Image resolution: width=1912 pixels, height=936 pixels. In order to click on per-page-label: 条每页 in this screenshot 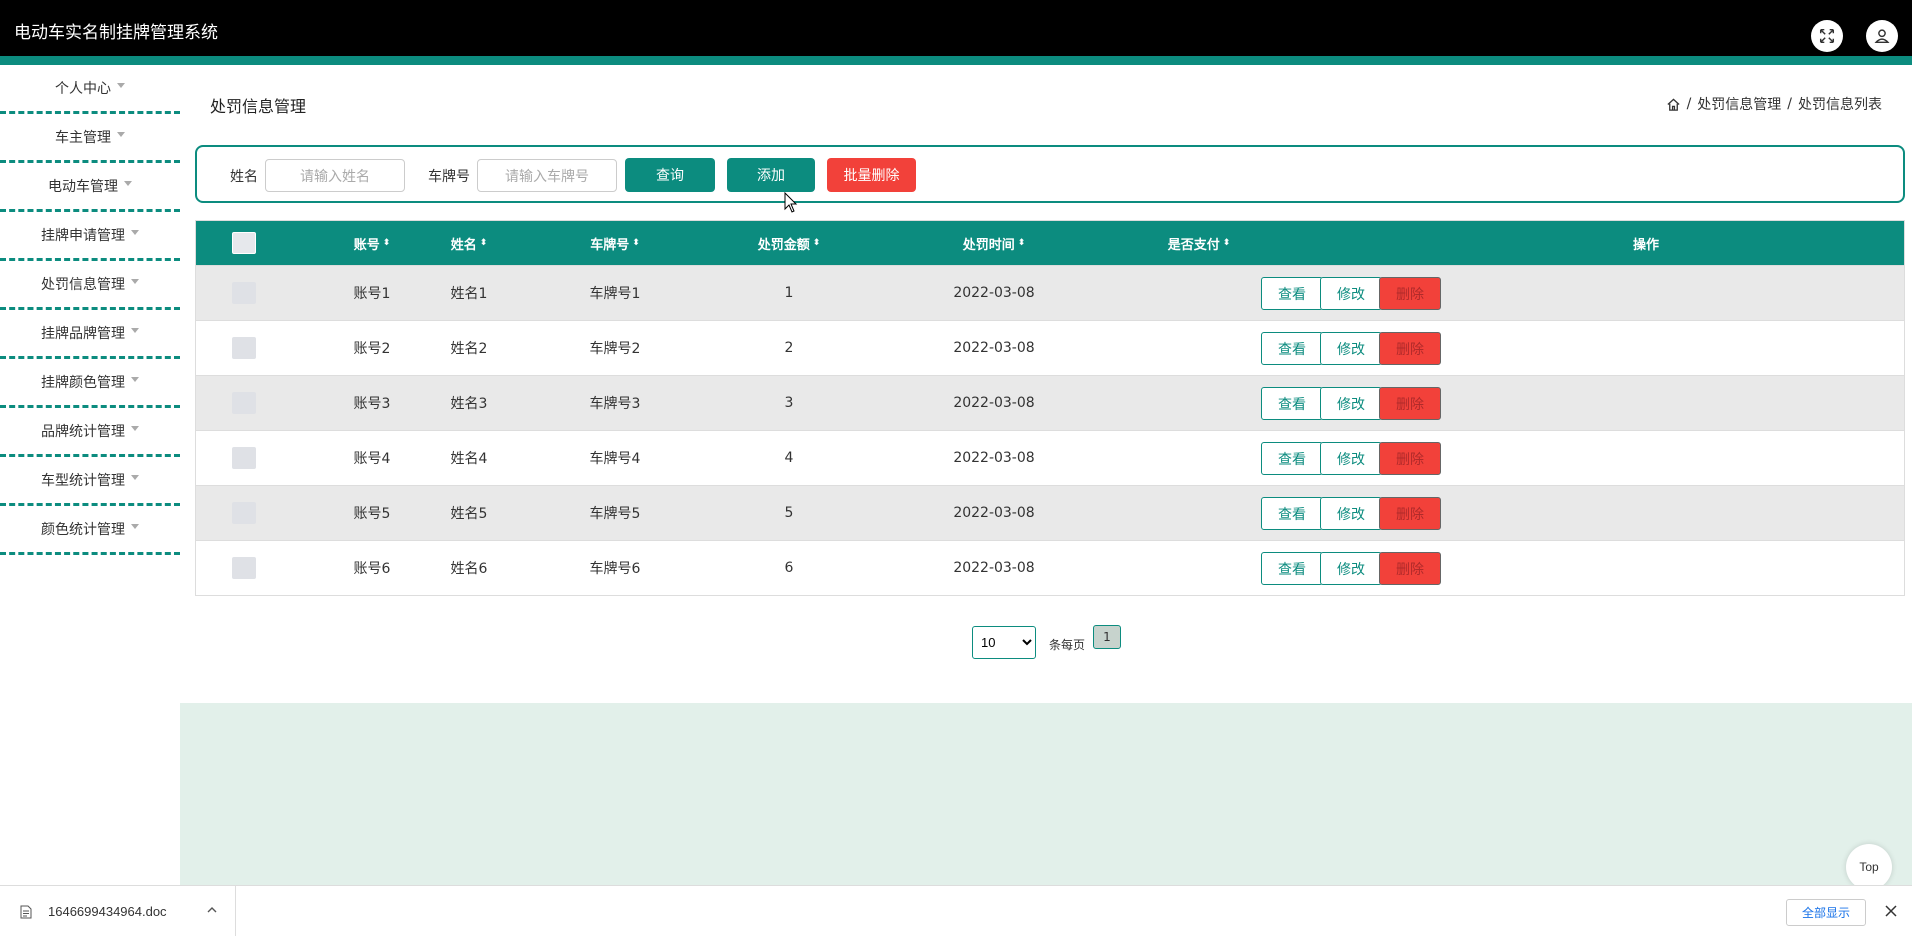, I will do `click(1067, 645)`.